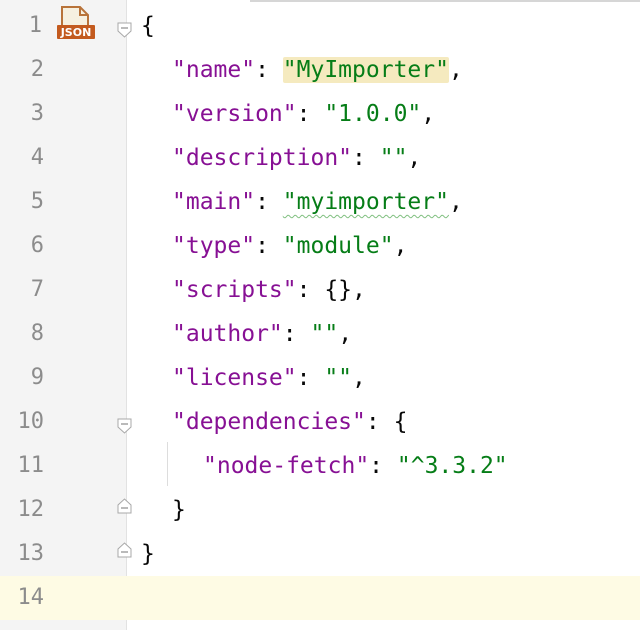 The height and width of the screenshot is (630, 640). What do you see at coordinates (37, 245) in the screenshot?
I see `line-number: 6` at bounding box center [37, 245].